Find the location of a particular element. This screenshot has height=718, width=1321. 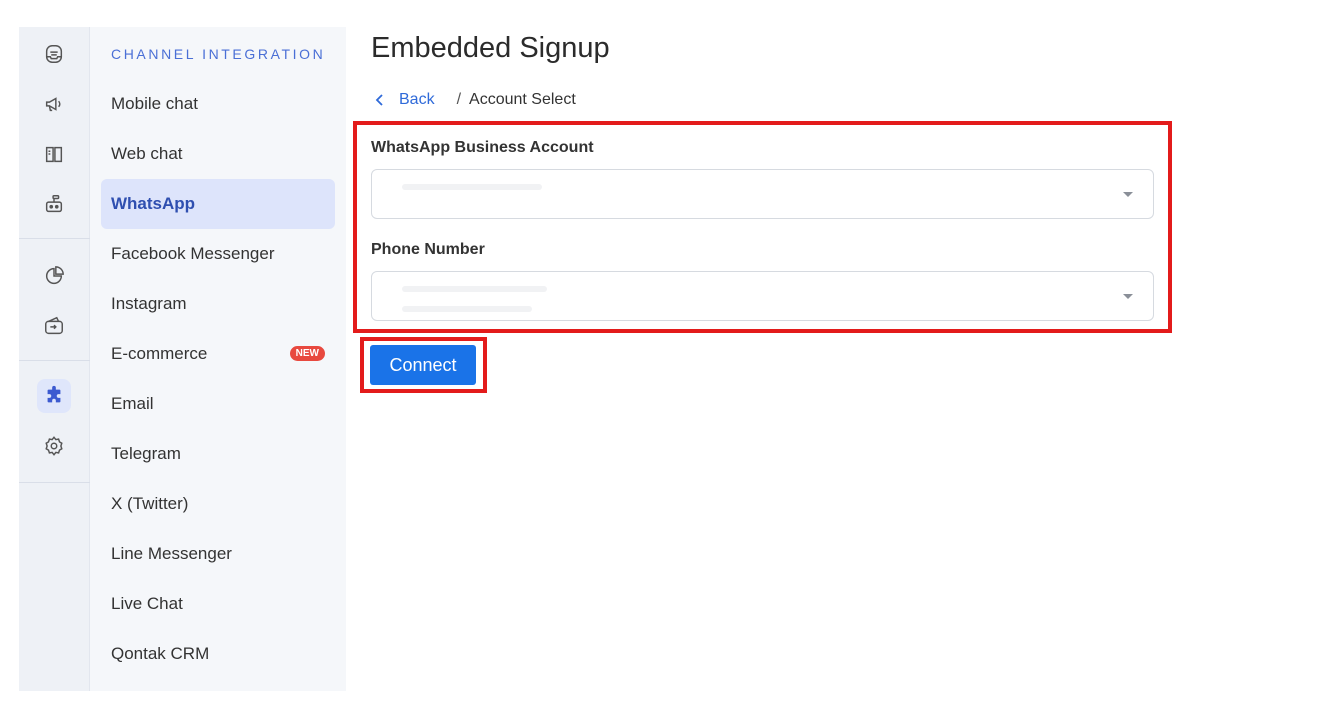

bot-icon is located at coordinates (54, 204).